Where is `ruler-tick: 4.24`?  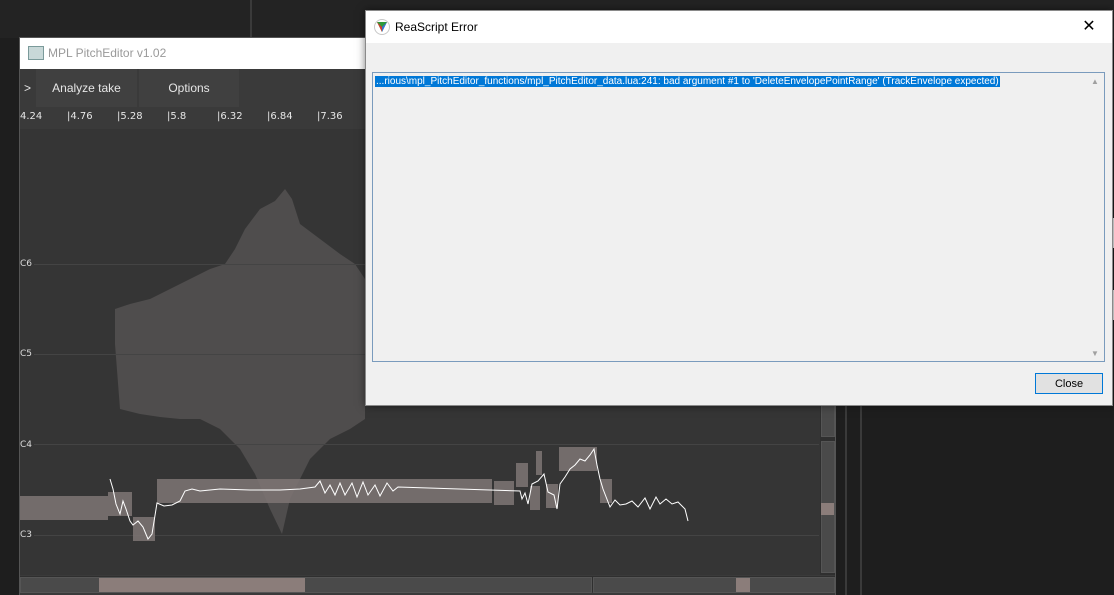
ruler-tick: 4.24 is located at coordinates (31, 116).